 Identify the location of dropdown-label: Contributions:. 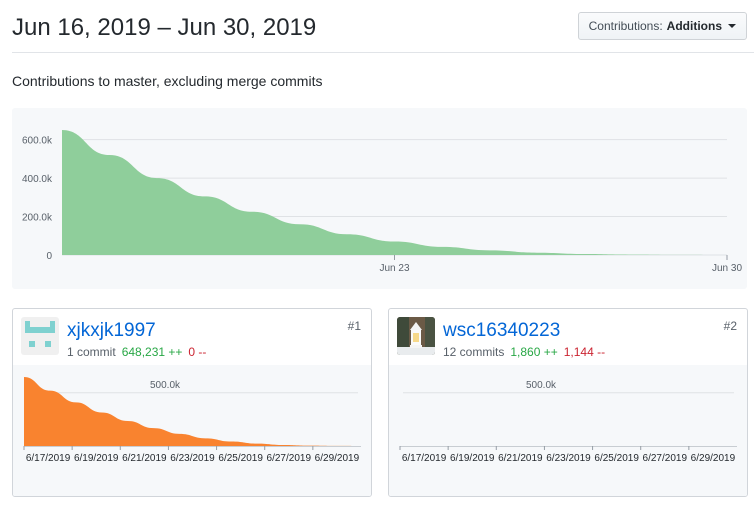
(625, 26).